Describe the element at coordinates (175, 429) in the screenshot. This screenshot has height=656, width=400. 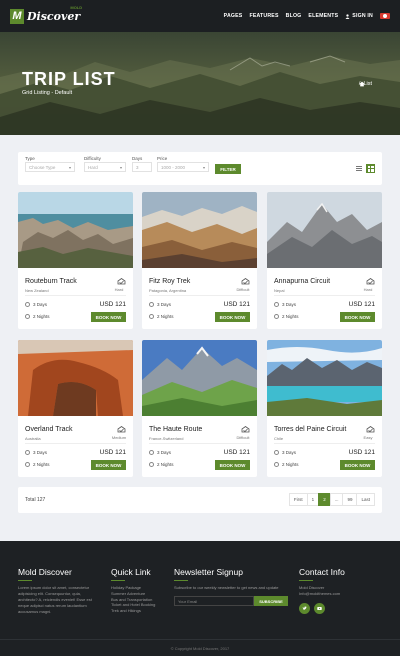
I see `trip-name: The Haute Route` at that location.